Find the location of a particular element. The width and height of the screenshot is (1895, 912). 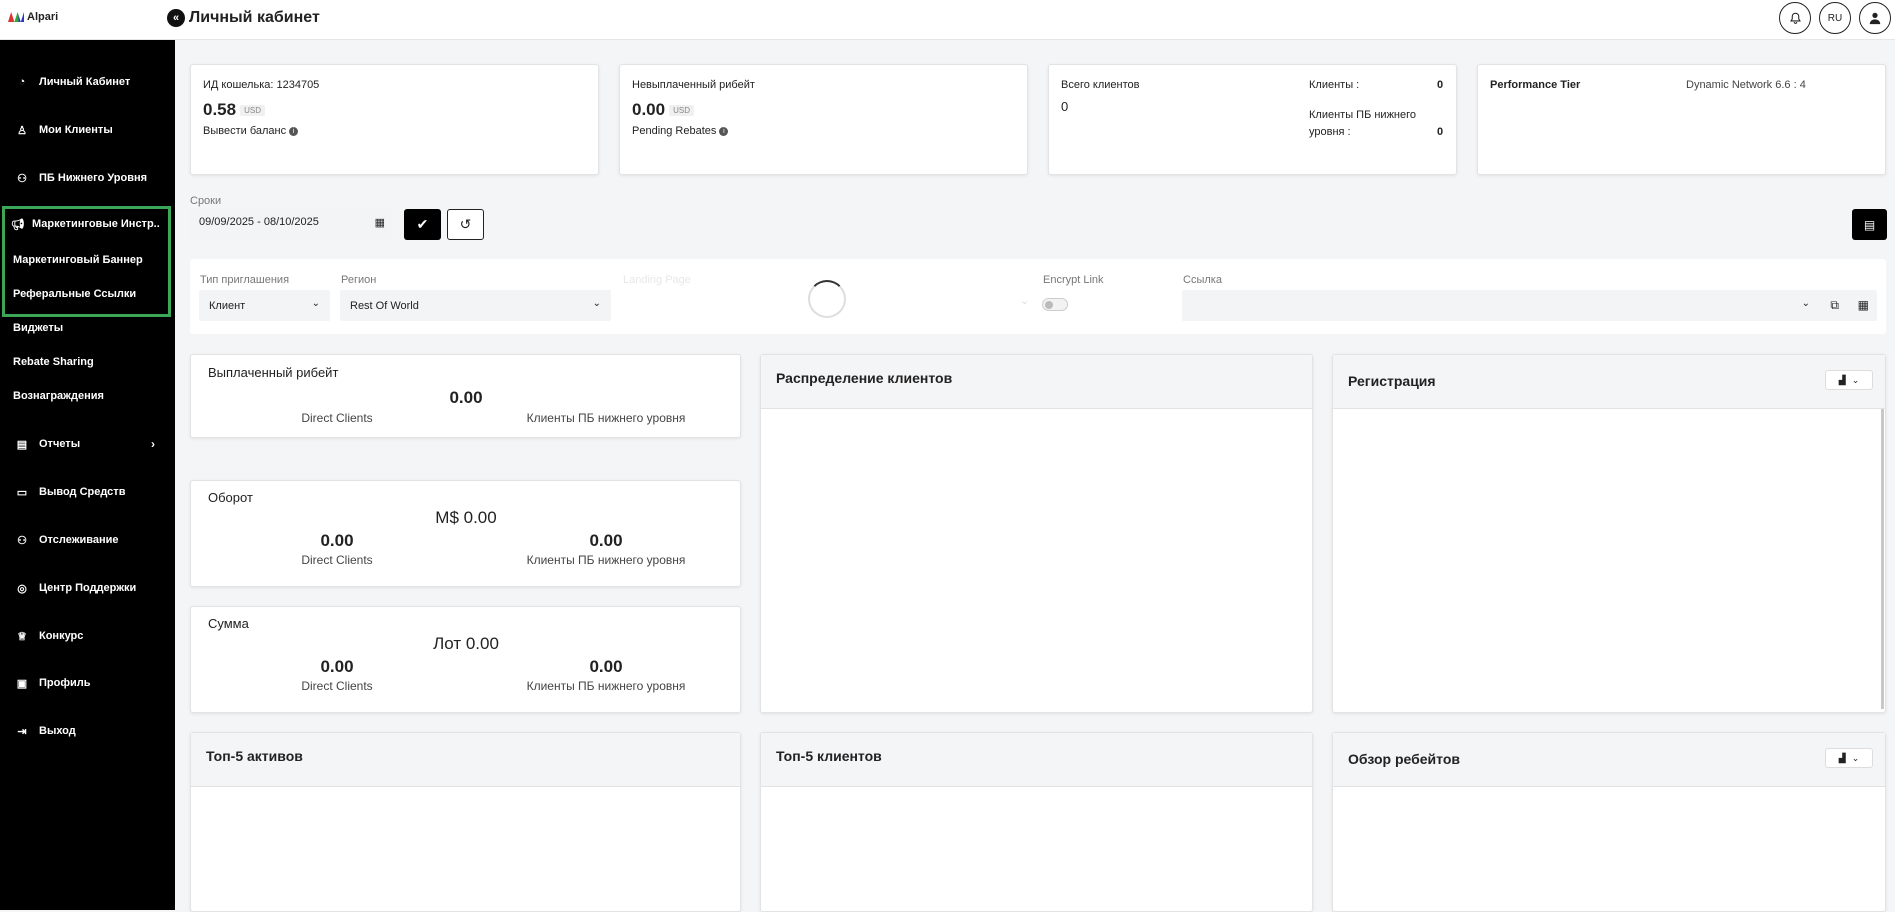

tracking-icon: ⚇ is located at coordinates (22, 540).